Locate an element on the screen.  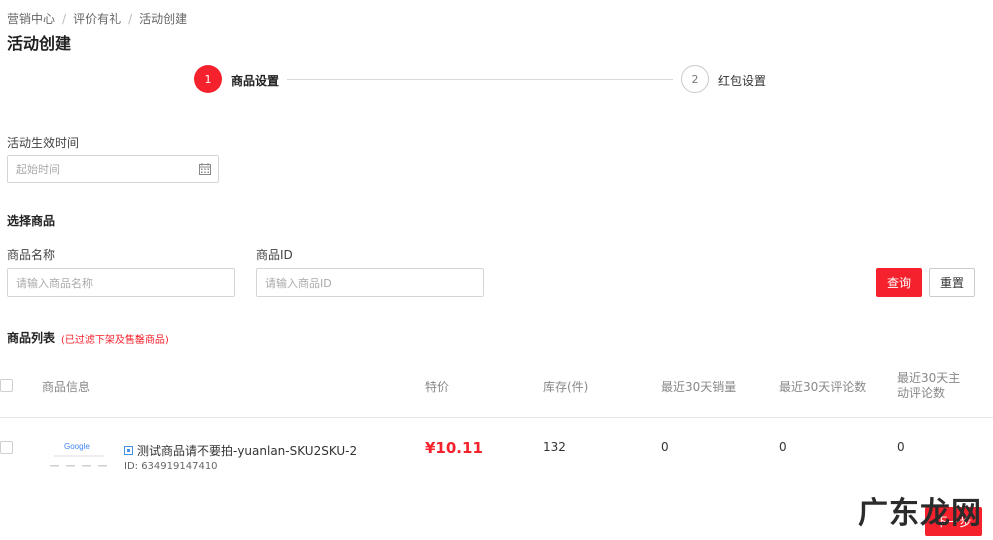
product-stock: 132 is located at coordinates (554, 447).